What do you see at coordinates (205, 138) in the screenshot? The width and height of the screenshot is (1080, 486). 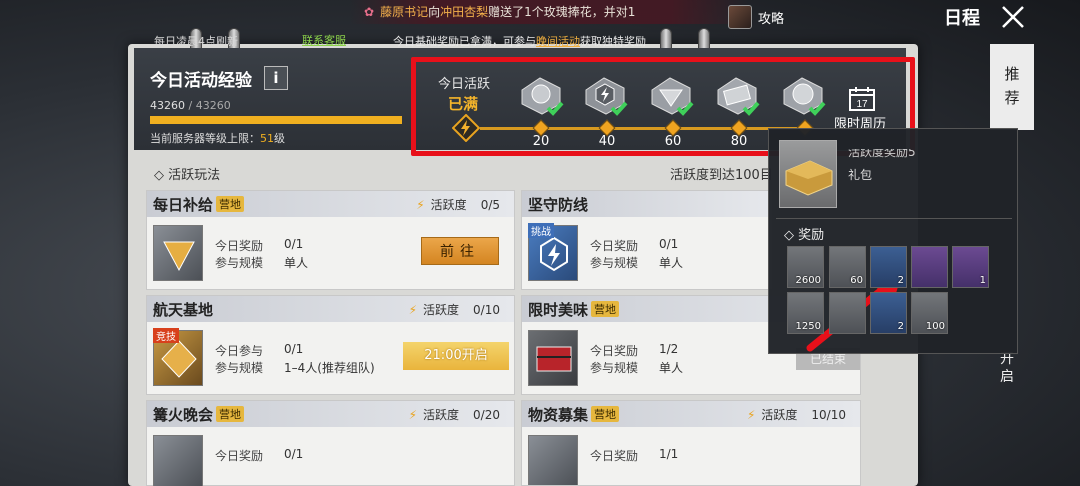 I see `level-label: 当前服务器等级上限：` at bounding box center [205, 138].